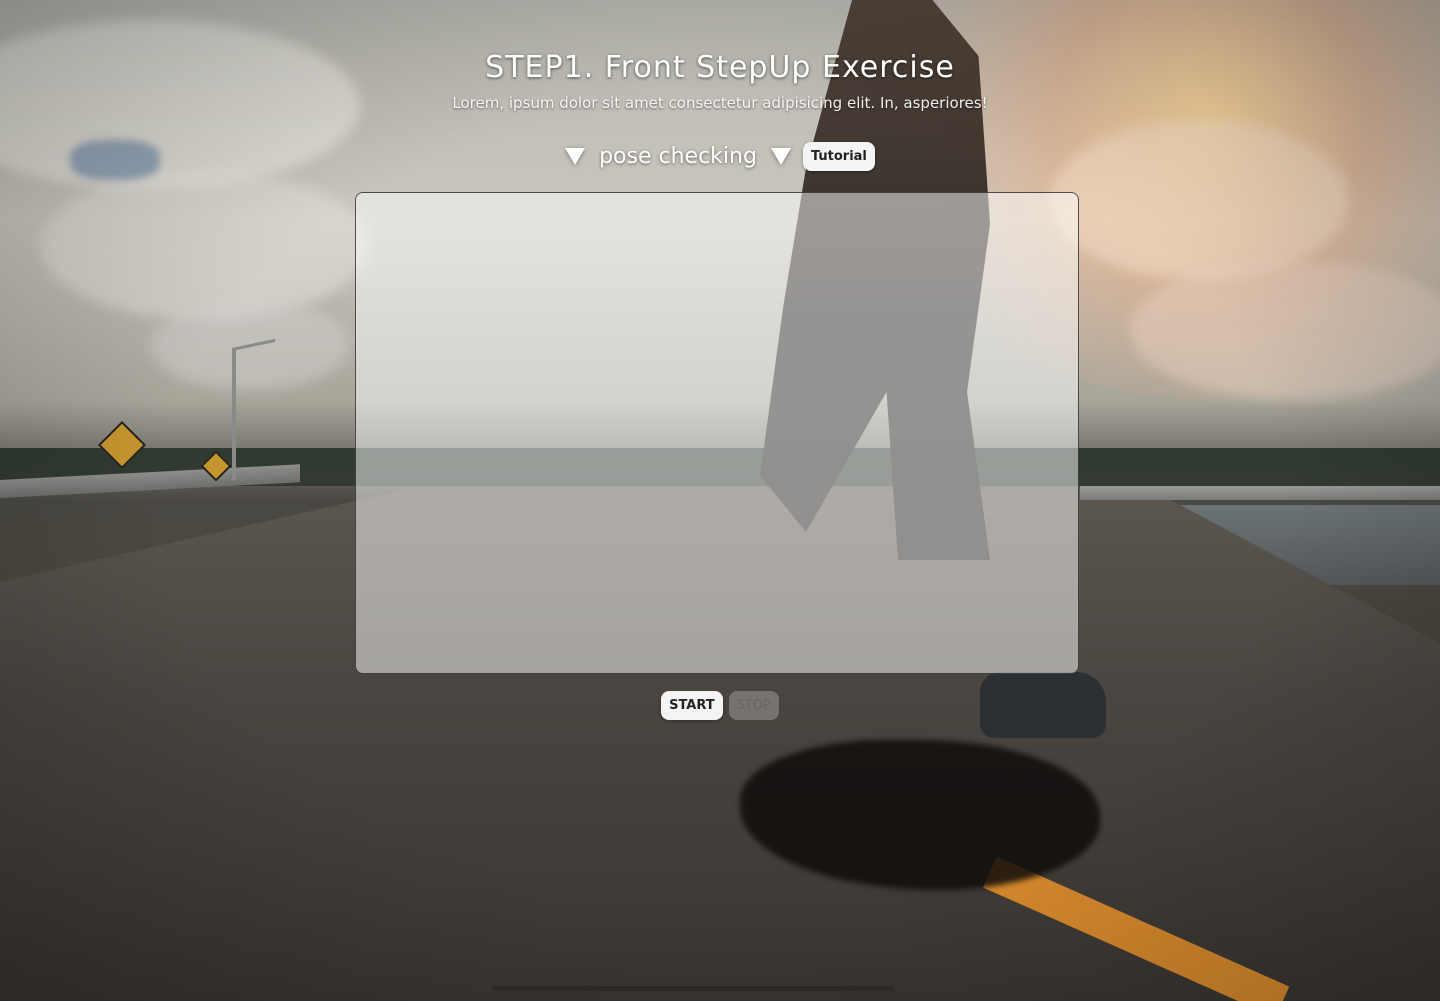  What do you see at coordinates (838, 156) in the screenshot?
I see `tutorial-button: Tutorial` at bounding box center [838, 156].